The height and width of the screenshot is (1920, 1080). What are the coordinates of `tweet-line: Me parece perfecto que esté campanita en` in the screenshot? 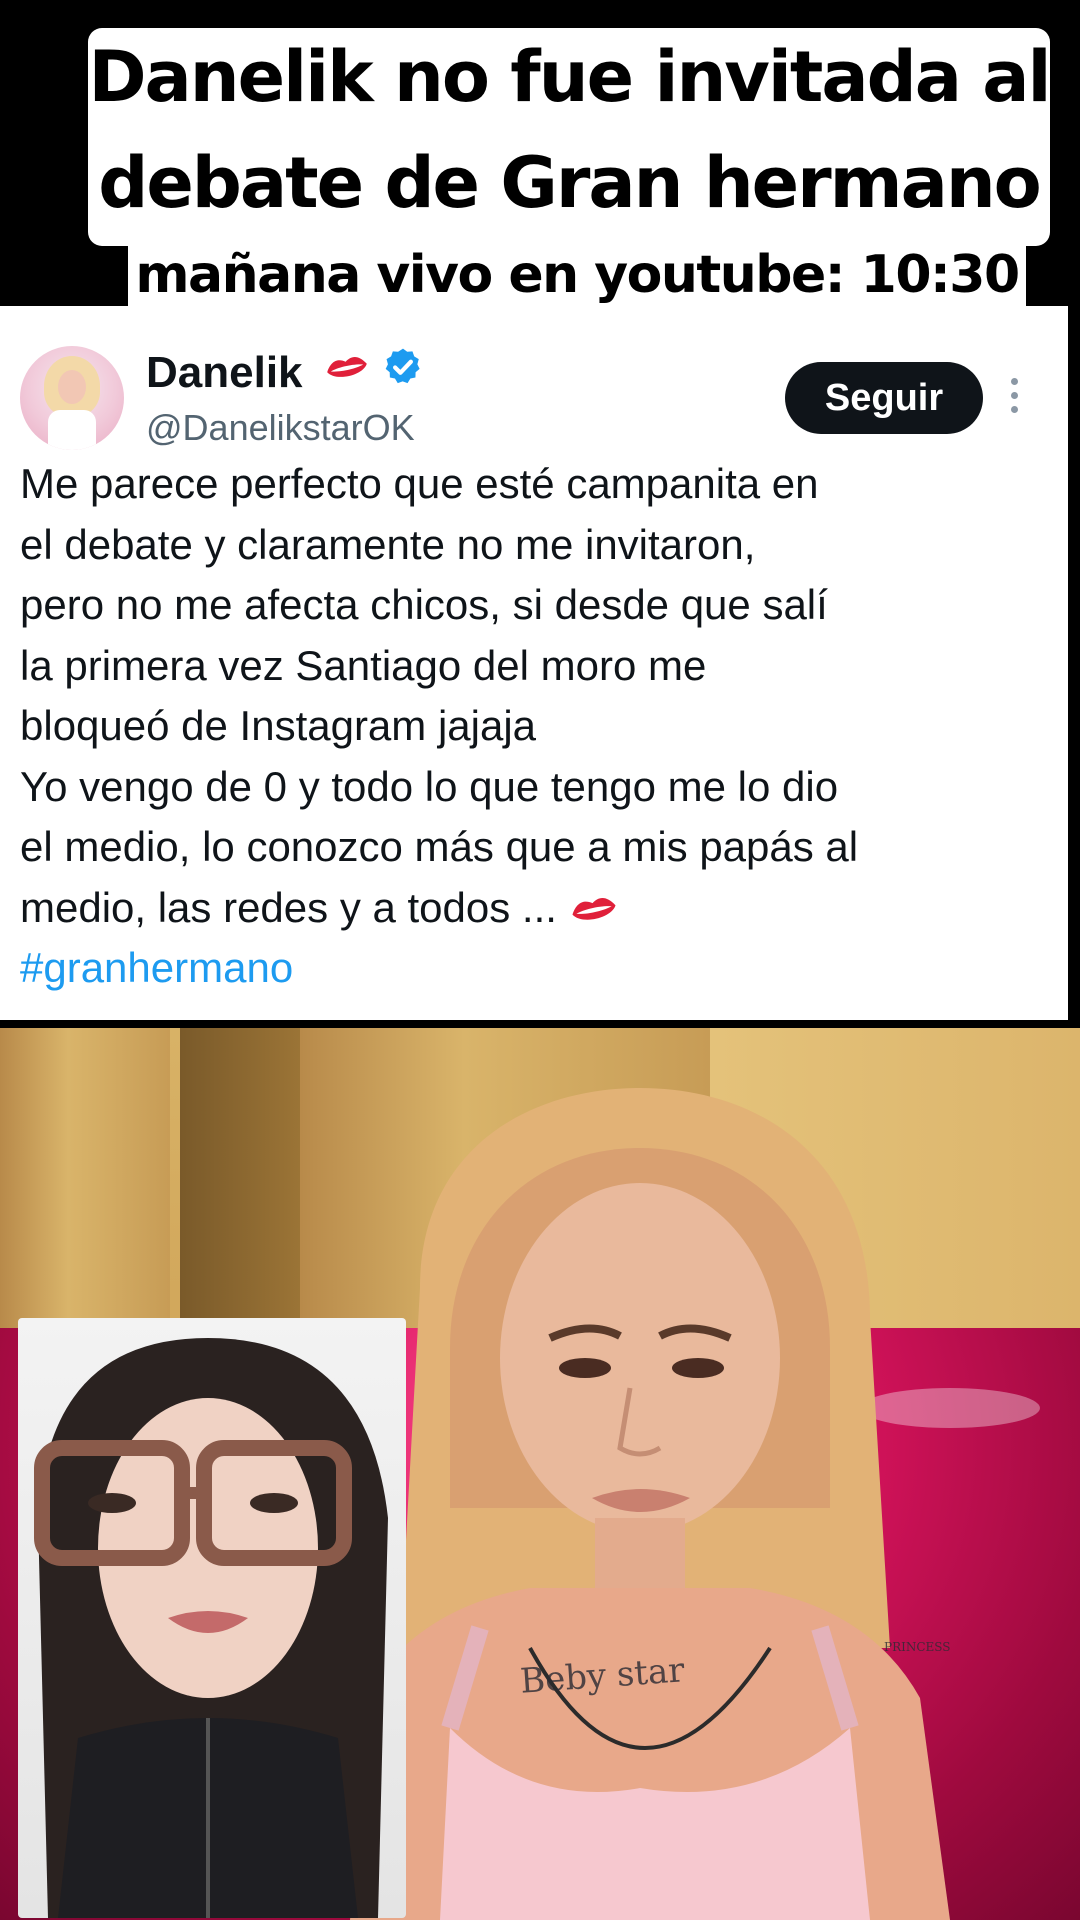 It's located at (419, 483).